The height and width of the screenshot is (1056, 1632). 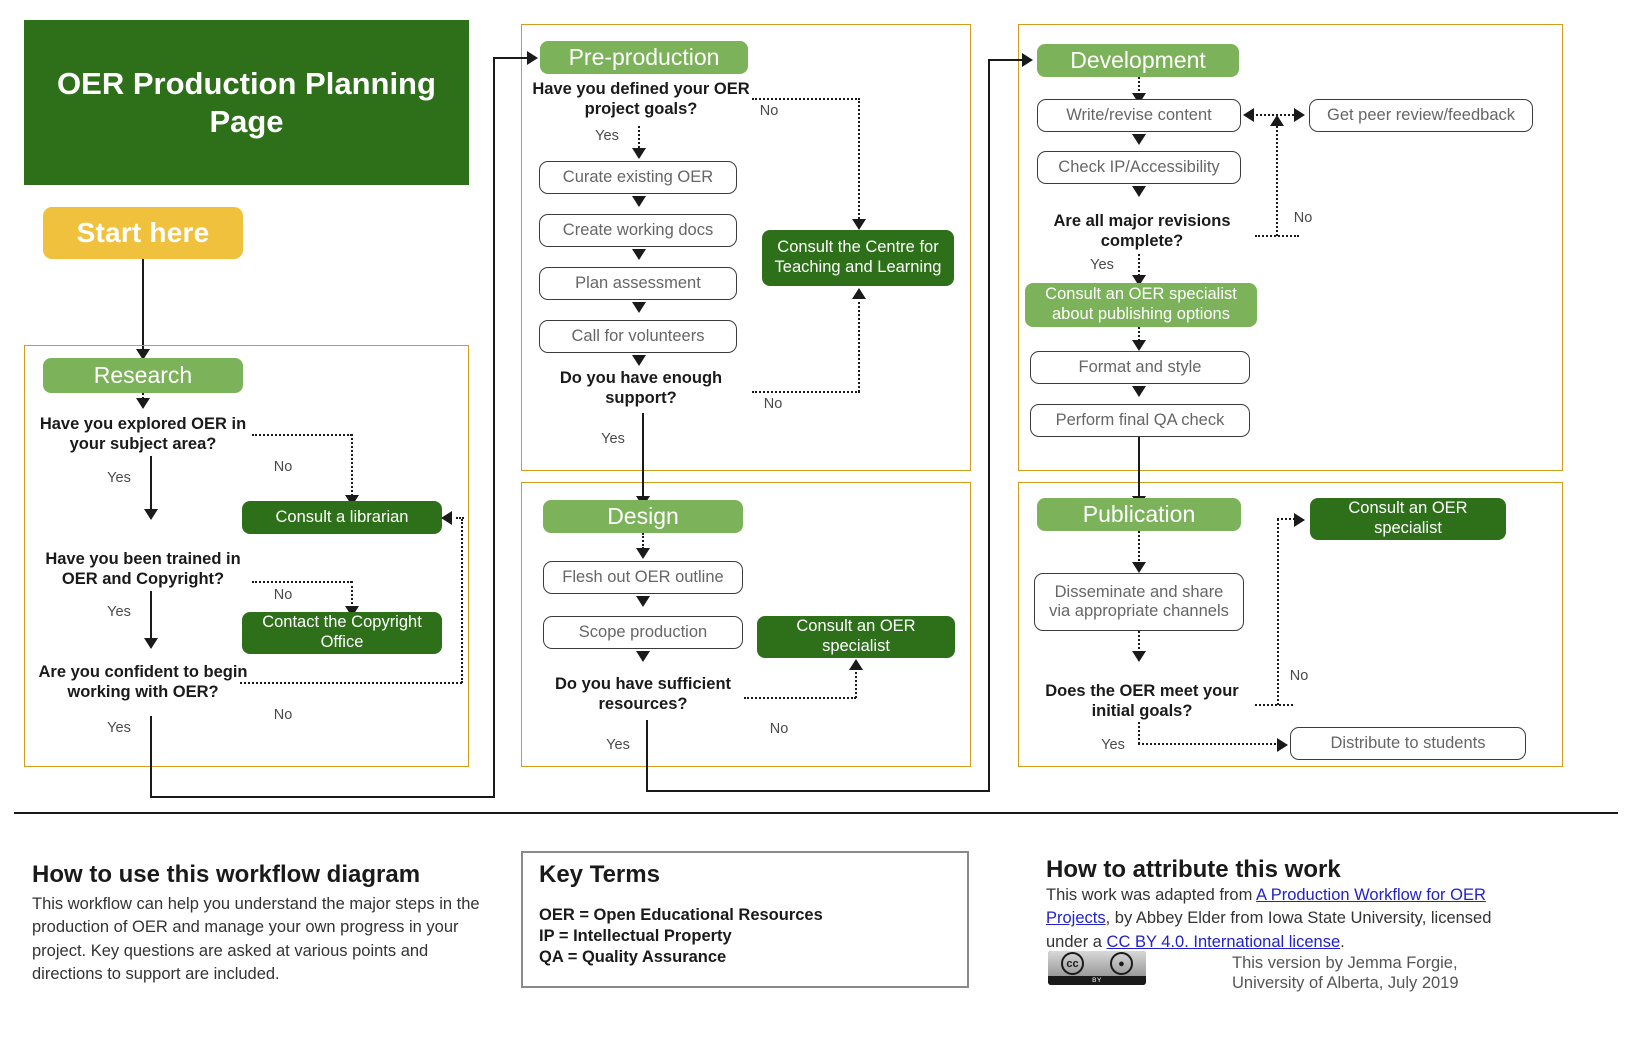 I want to click on arrow-research-chip-q1, so click(x=143, y=403).